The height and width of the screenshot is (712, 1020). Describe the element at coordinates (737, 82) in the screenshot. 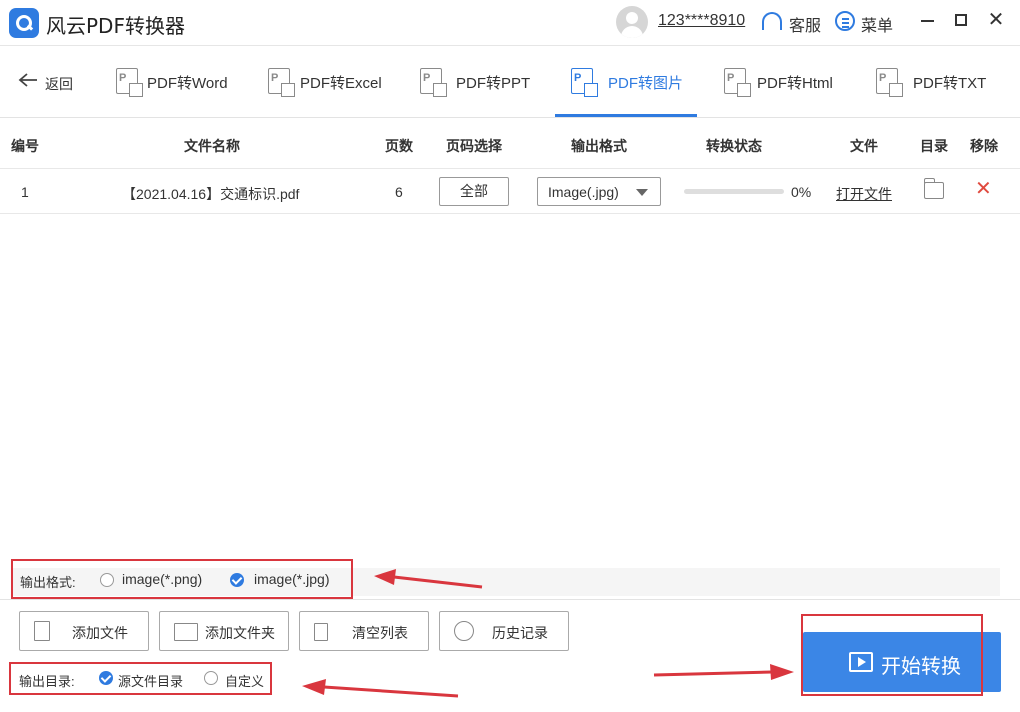

I see `pdf-html-icon: P` at that location.